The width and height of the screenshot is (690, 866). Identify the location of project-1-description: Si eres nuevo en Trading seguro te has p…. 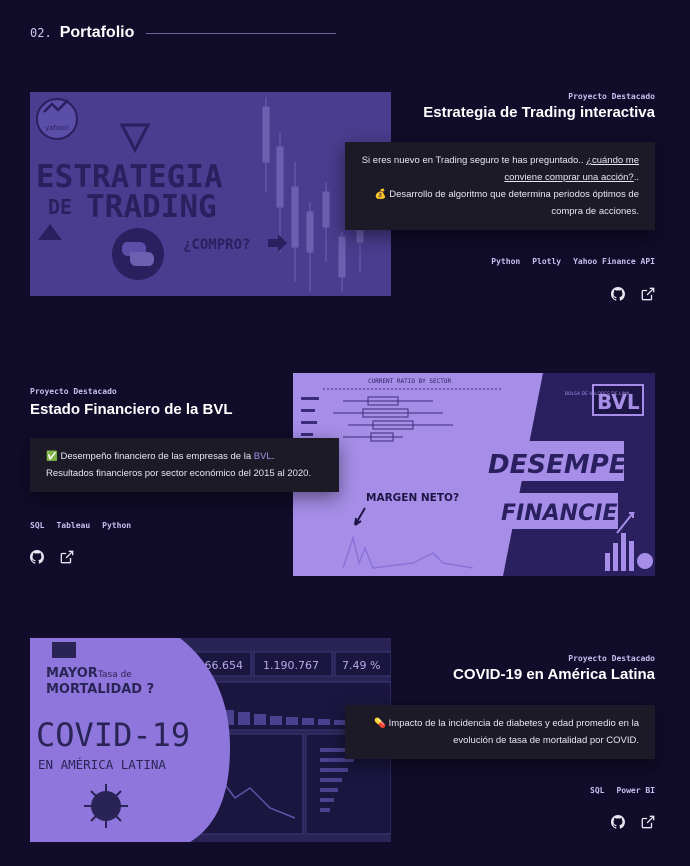
(500, 186).